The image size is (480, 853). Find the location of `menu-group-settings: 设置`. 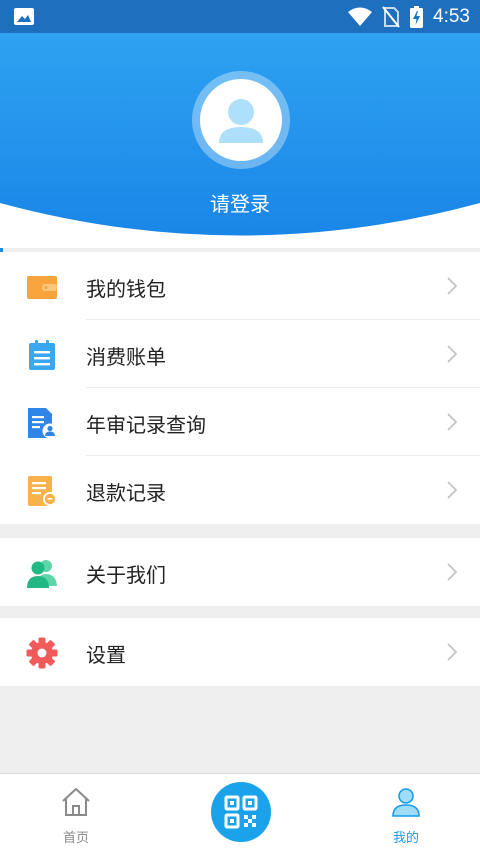

menu-group-settings: 设置 is located at coordinates (240, 652).